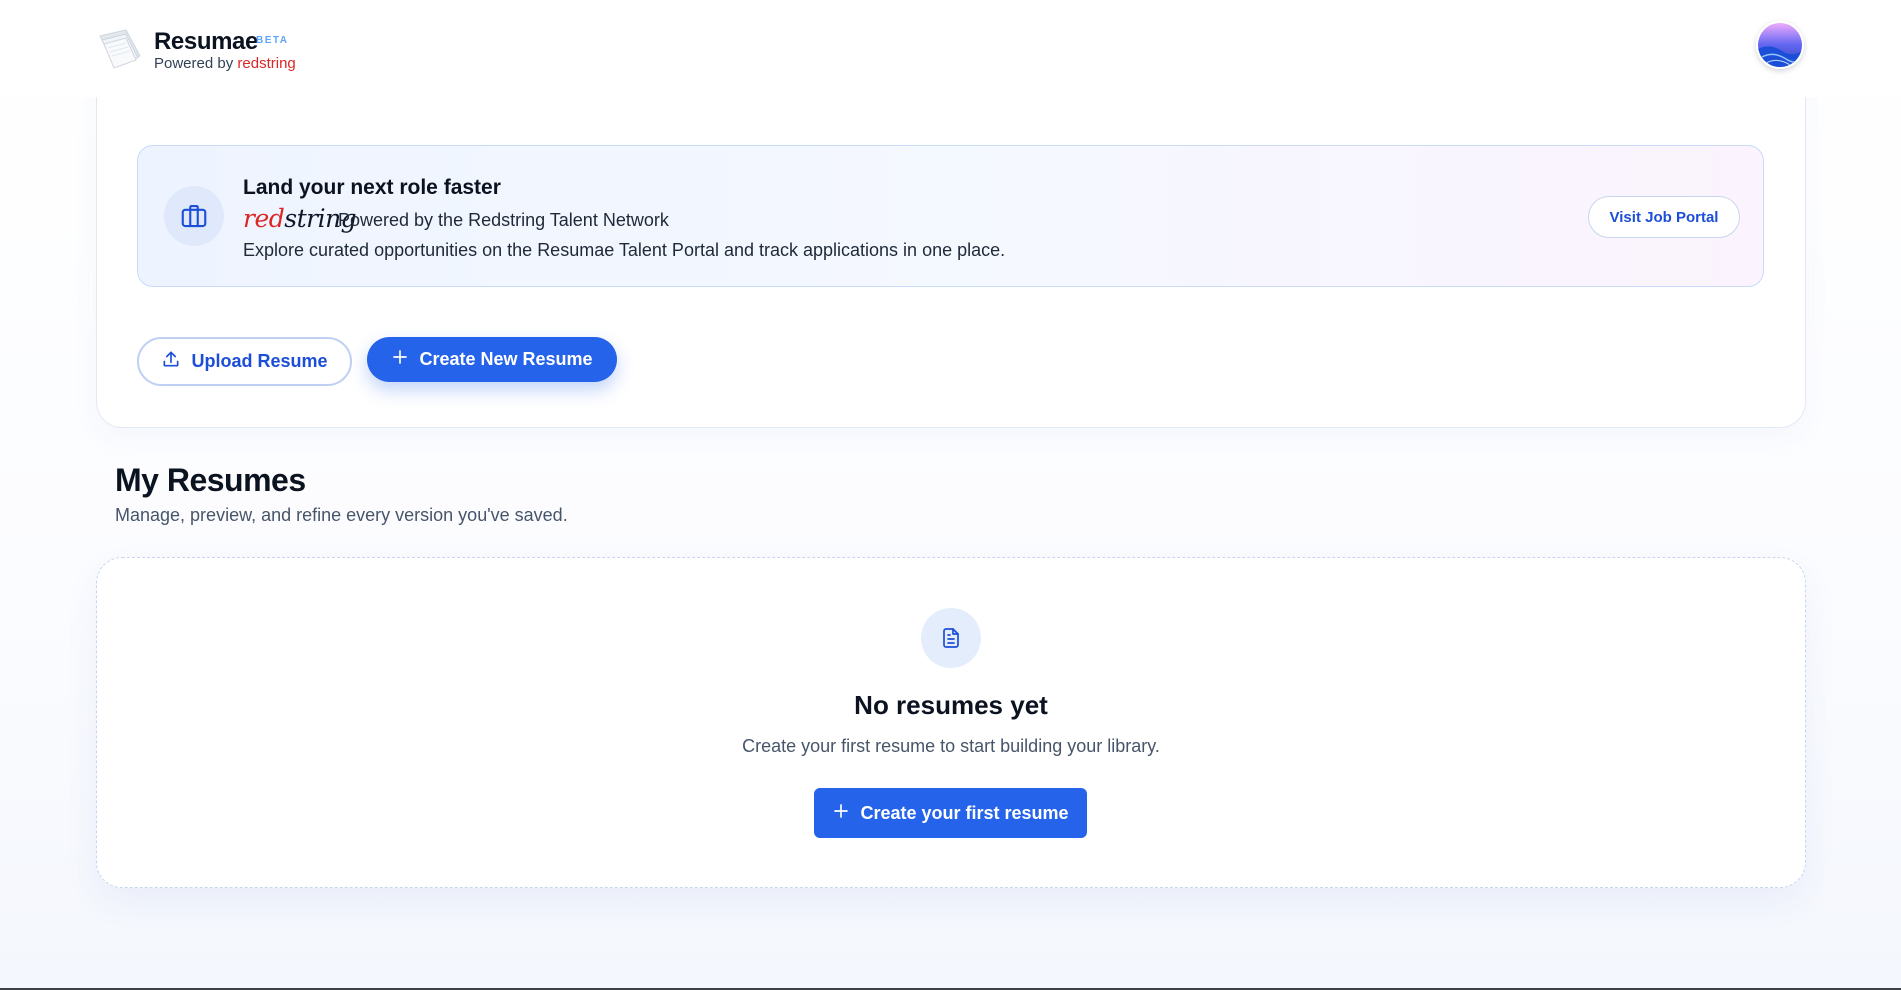  I want to click on signature-red-part: red, so click(264, 218).